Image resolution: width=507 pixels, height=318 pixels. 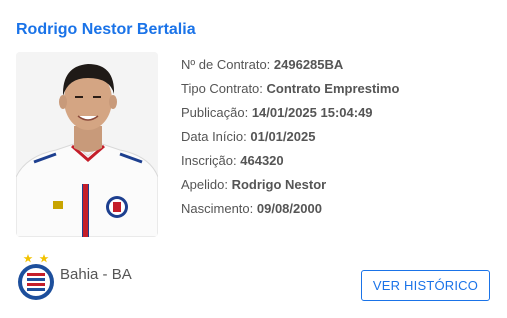 What do you see at coordinates (232, 160) in the screenshot?
I see `detail-registration: Inscrição: 464320` at bounding box center [232, 160].